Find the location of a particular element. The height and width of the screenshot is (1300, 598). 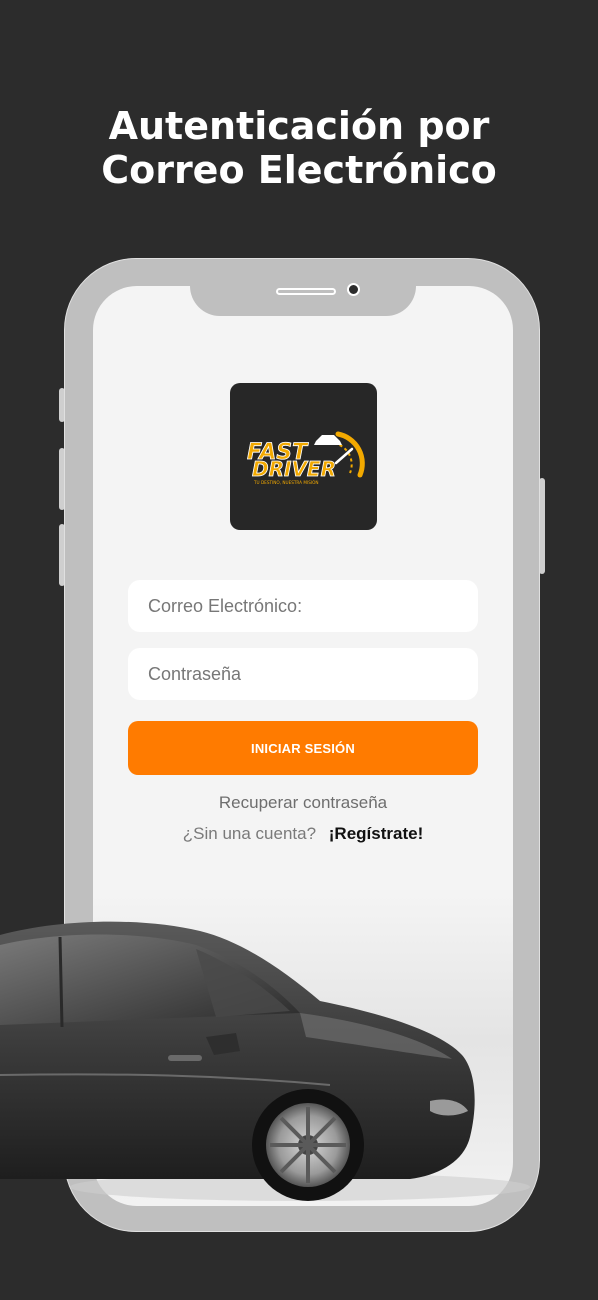

login-button: INICIAR SESIÓN is located at coordinates (303, 748).